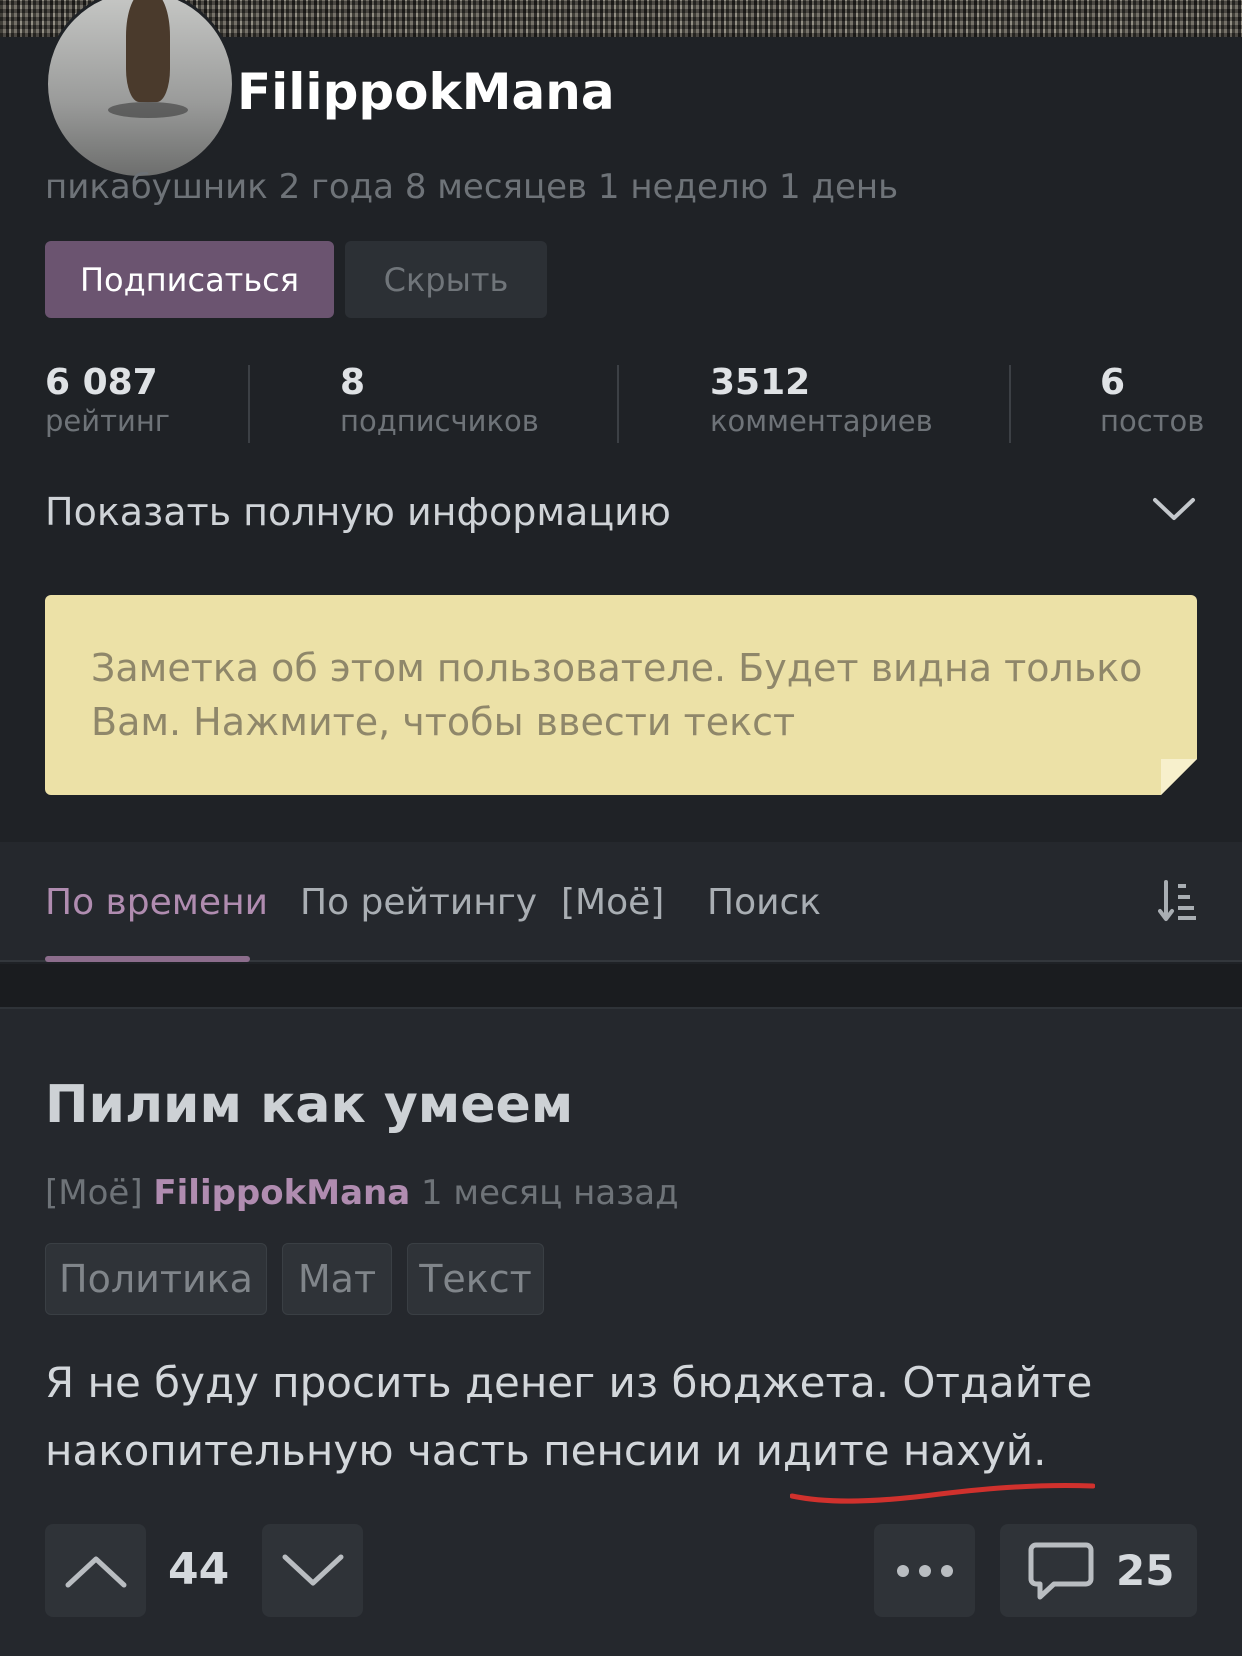 The image size is (1242, 1656). I want to click on comment-bubble-icon, so click(1061, 1570).